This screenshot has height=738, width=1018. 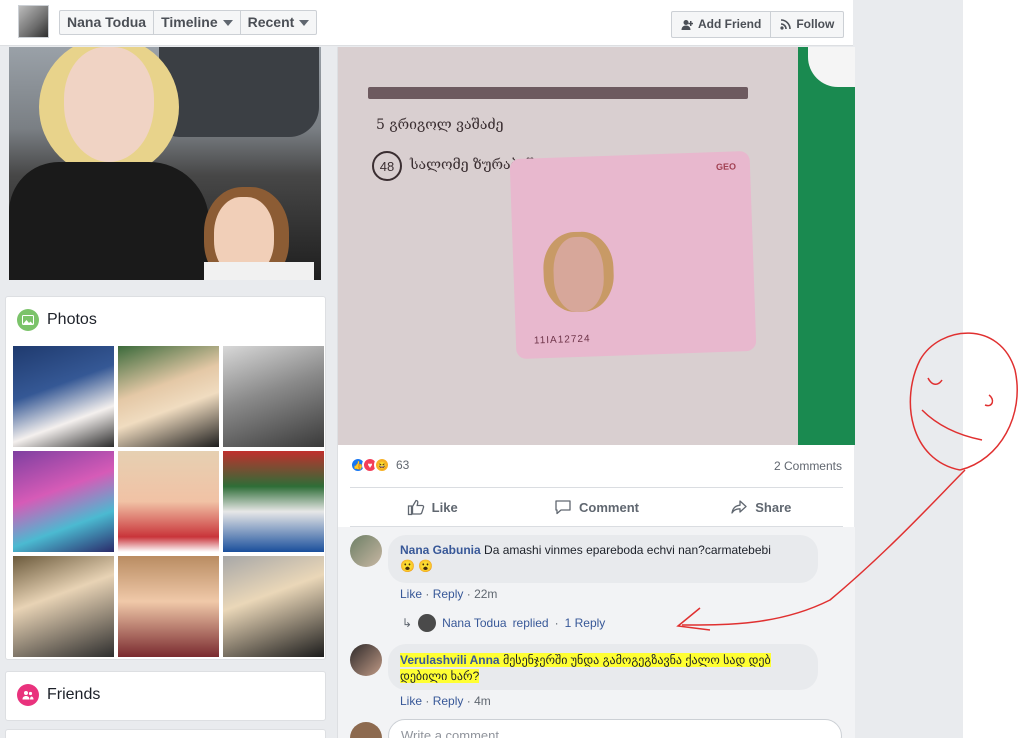 I want to click on comment-meta: Like · Reply · 4m, so click(x=445, y=701).